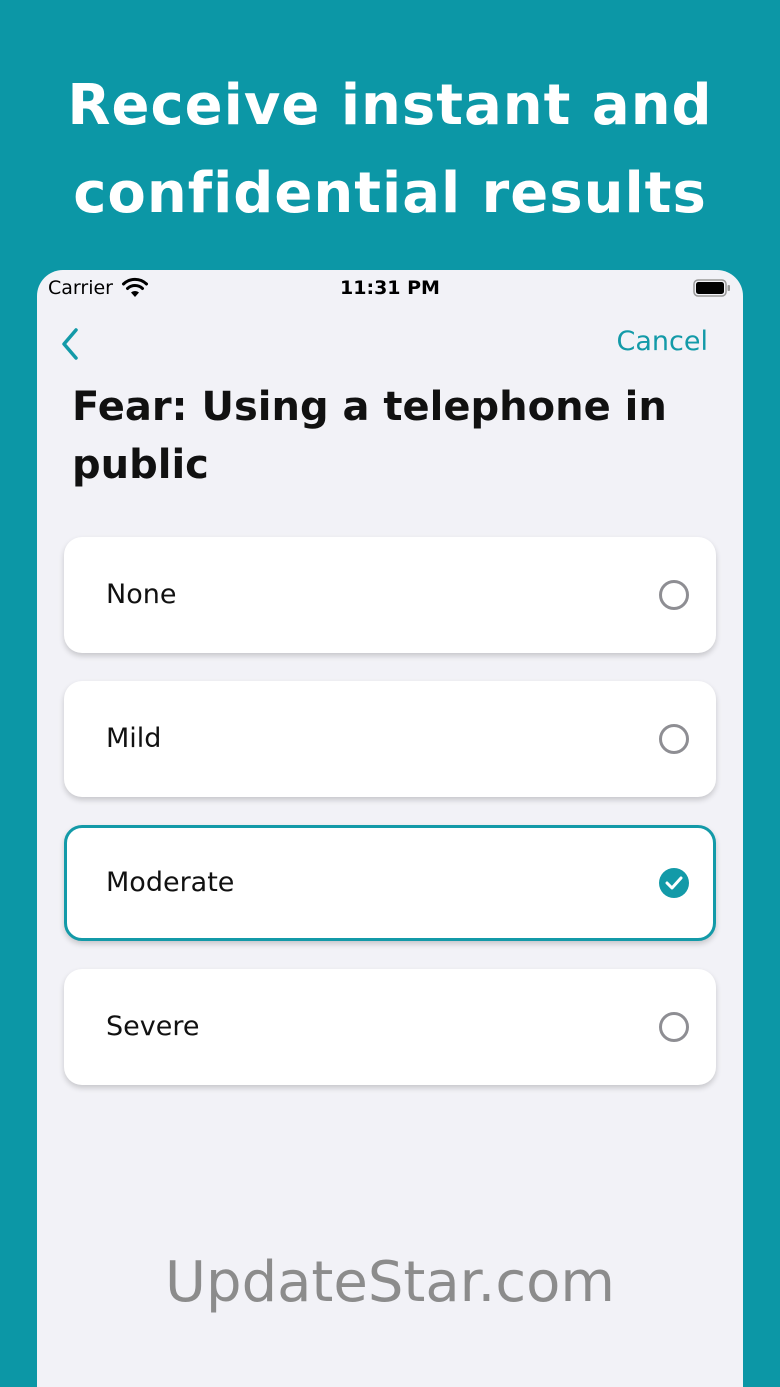 The height and width of the screenshot is (1387, 780). What do you see at coordinates (390, 595) in the screenshot?
I see `option-none: None` at bounding box center [390, 595].